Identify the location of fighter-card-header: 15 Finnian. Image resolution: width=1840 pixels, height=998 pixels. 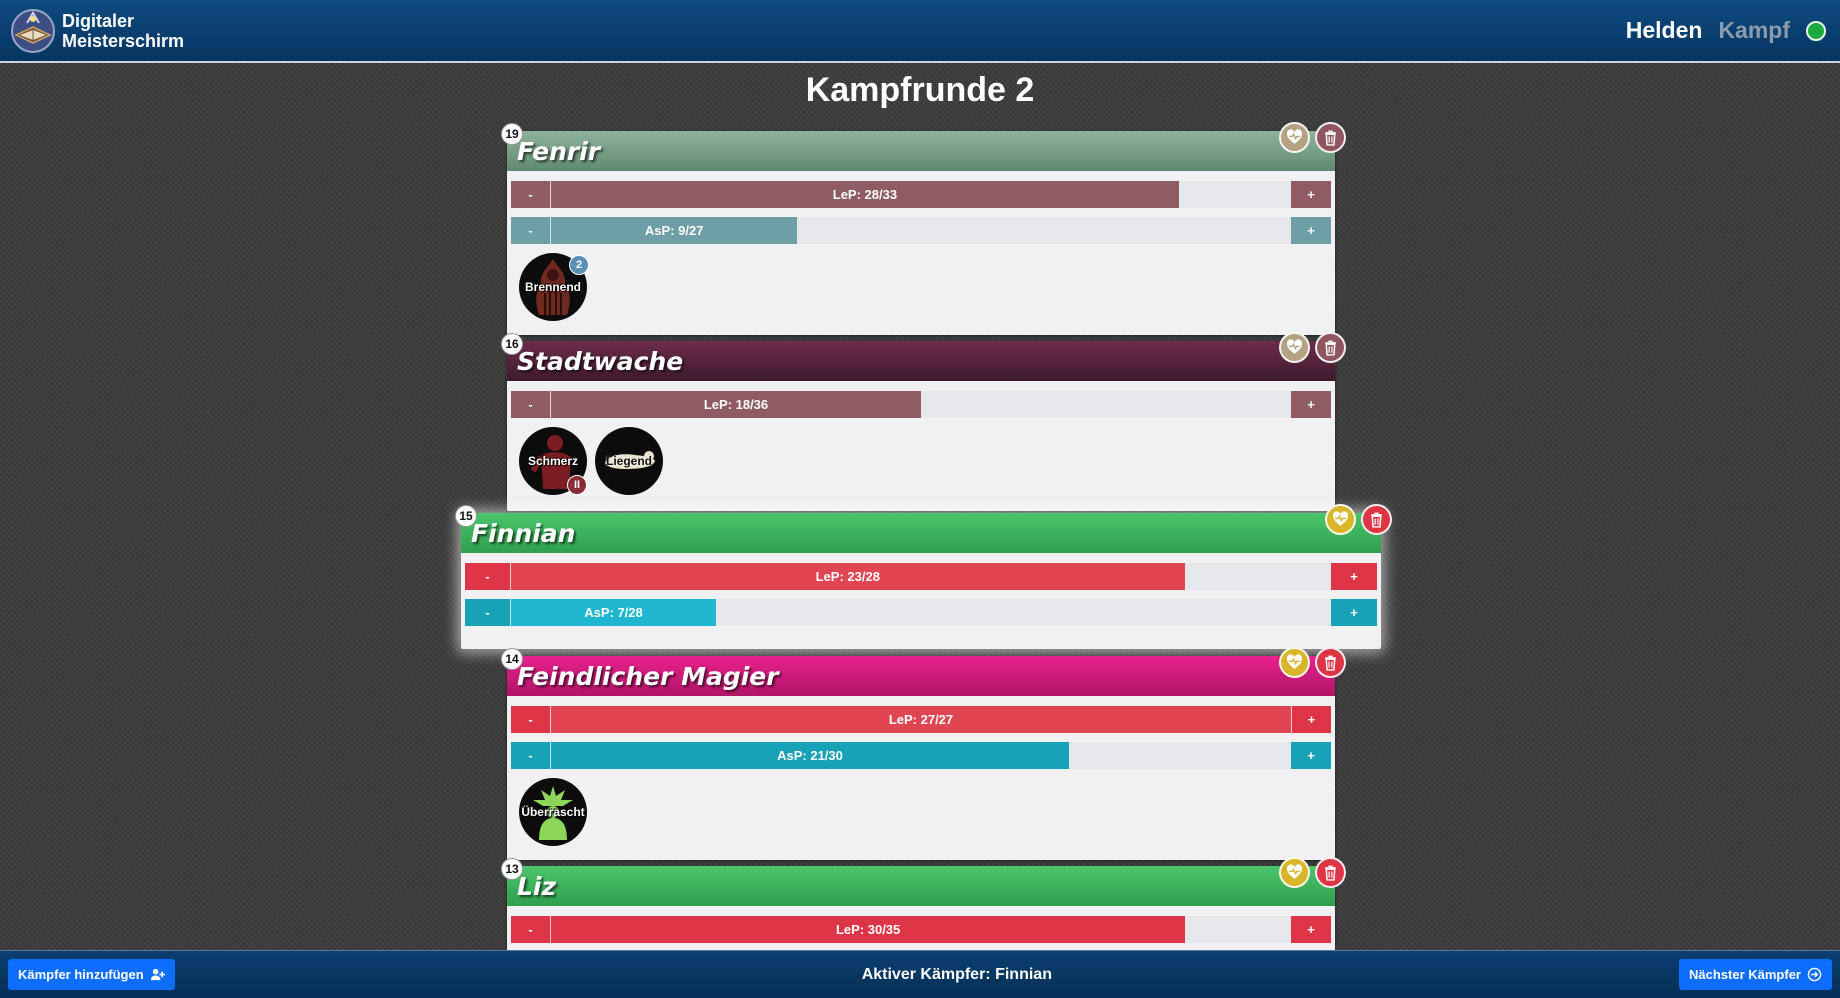
(923, 528).